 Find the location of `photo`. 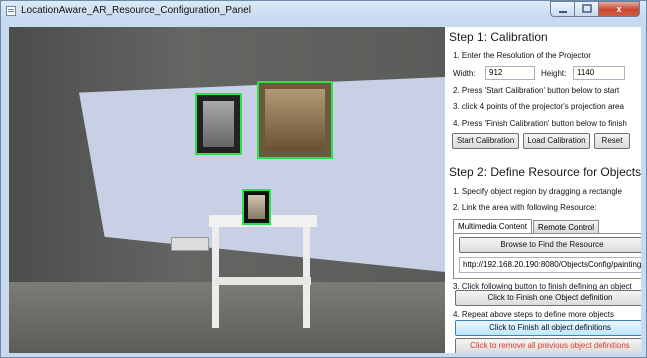

photo is located at coordinates (256, 207).